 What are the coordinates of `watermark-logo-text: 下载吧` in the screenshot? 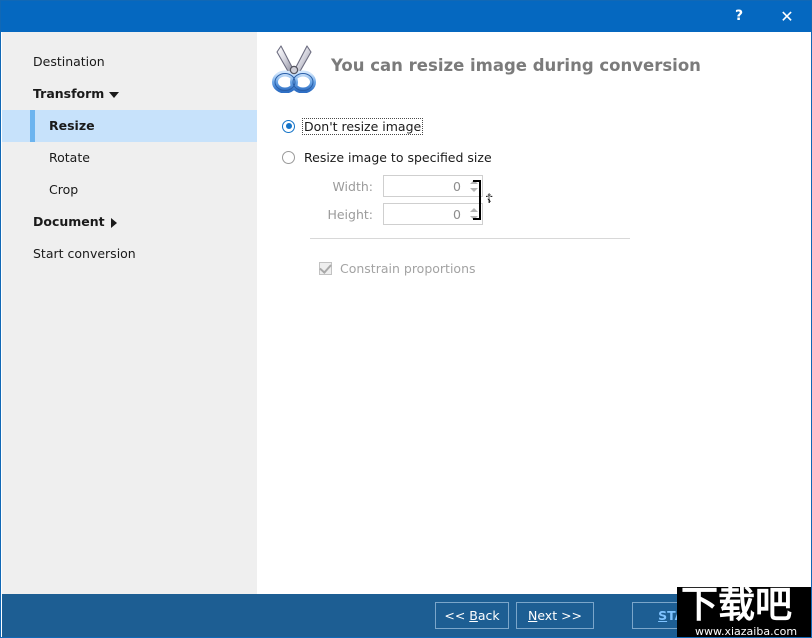 It's located at (736, 606).